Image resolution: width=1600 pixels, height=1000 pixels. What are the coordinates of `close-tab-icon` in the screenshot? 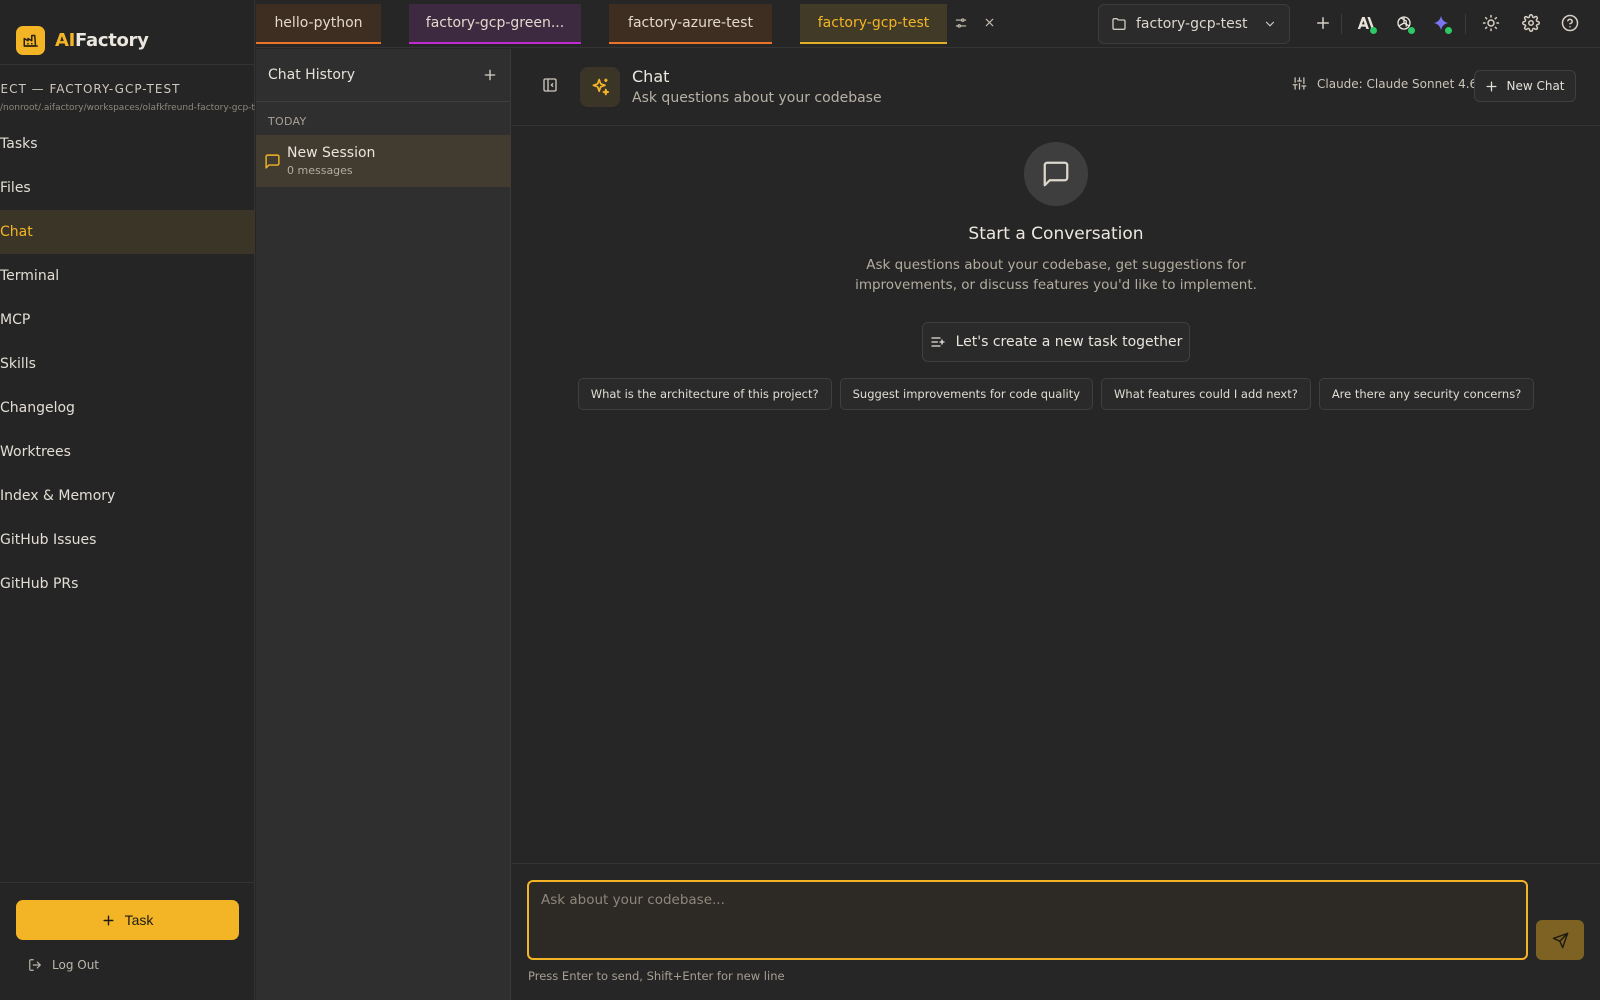 It's located at (989, 22).